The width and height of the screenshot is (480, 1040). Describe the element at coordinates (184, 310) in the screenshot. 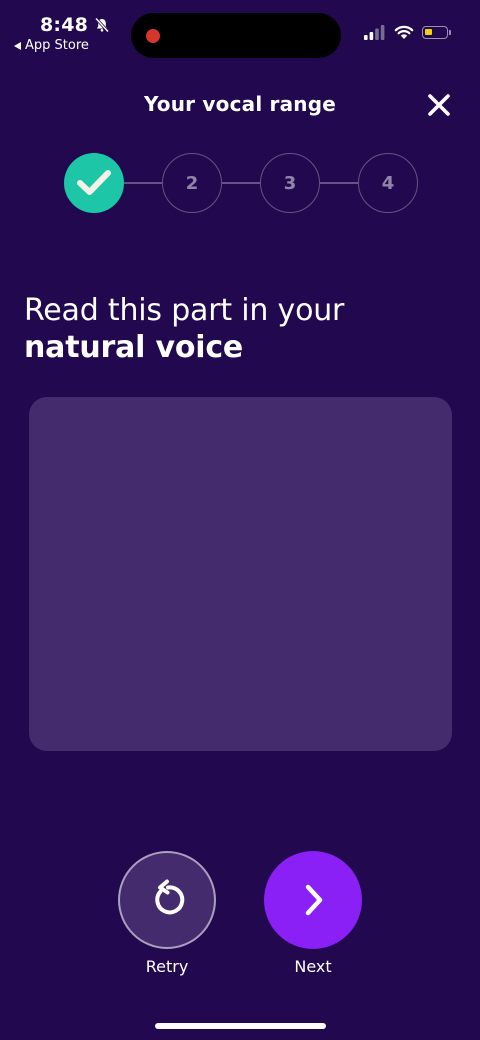

I see `instruction-line-1: Read this part in your` at that location.